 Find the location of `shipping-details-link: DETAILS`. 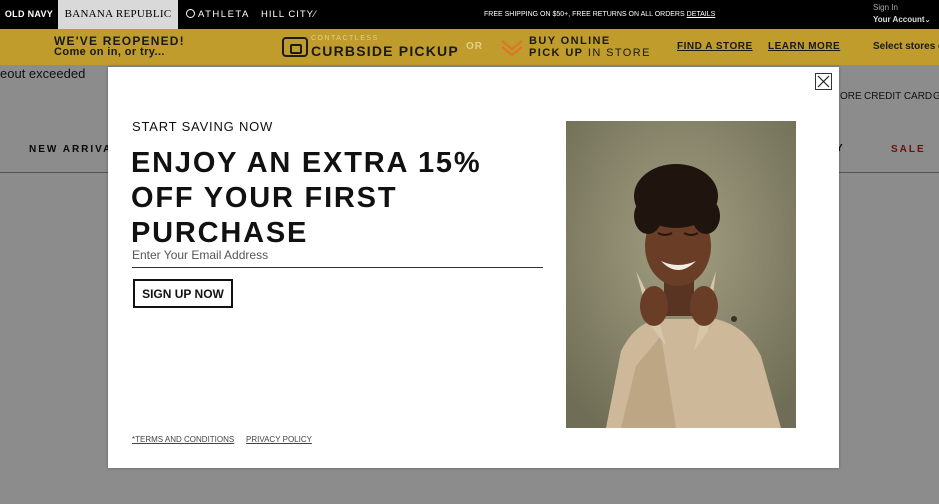

shipping-details-link: DETAILS is located at coordinates (701, 14).